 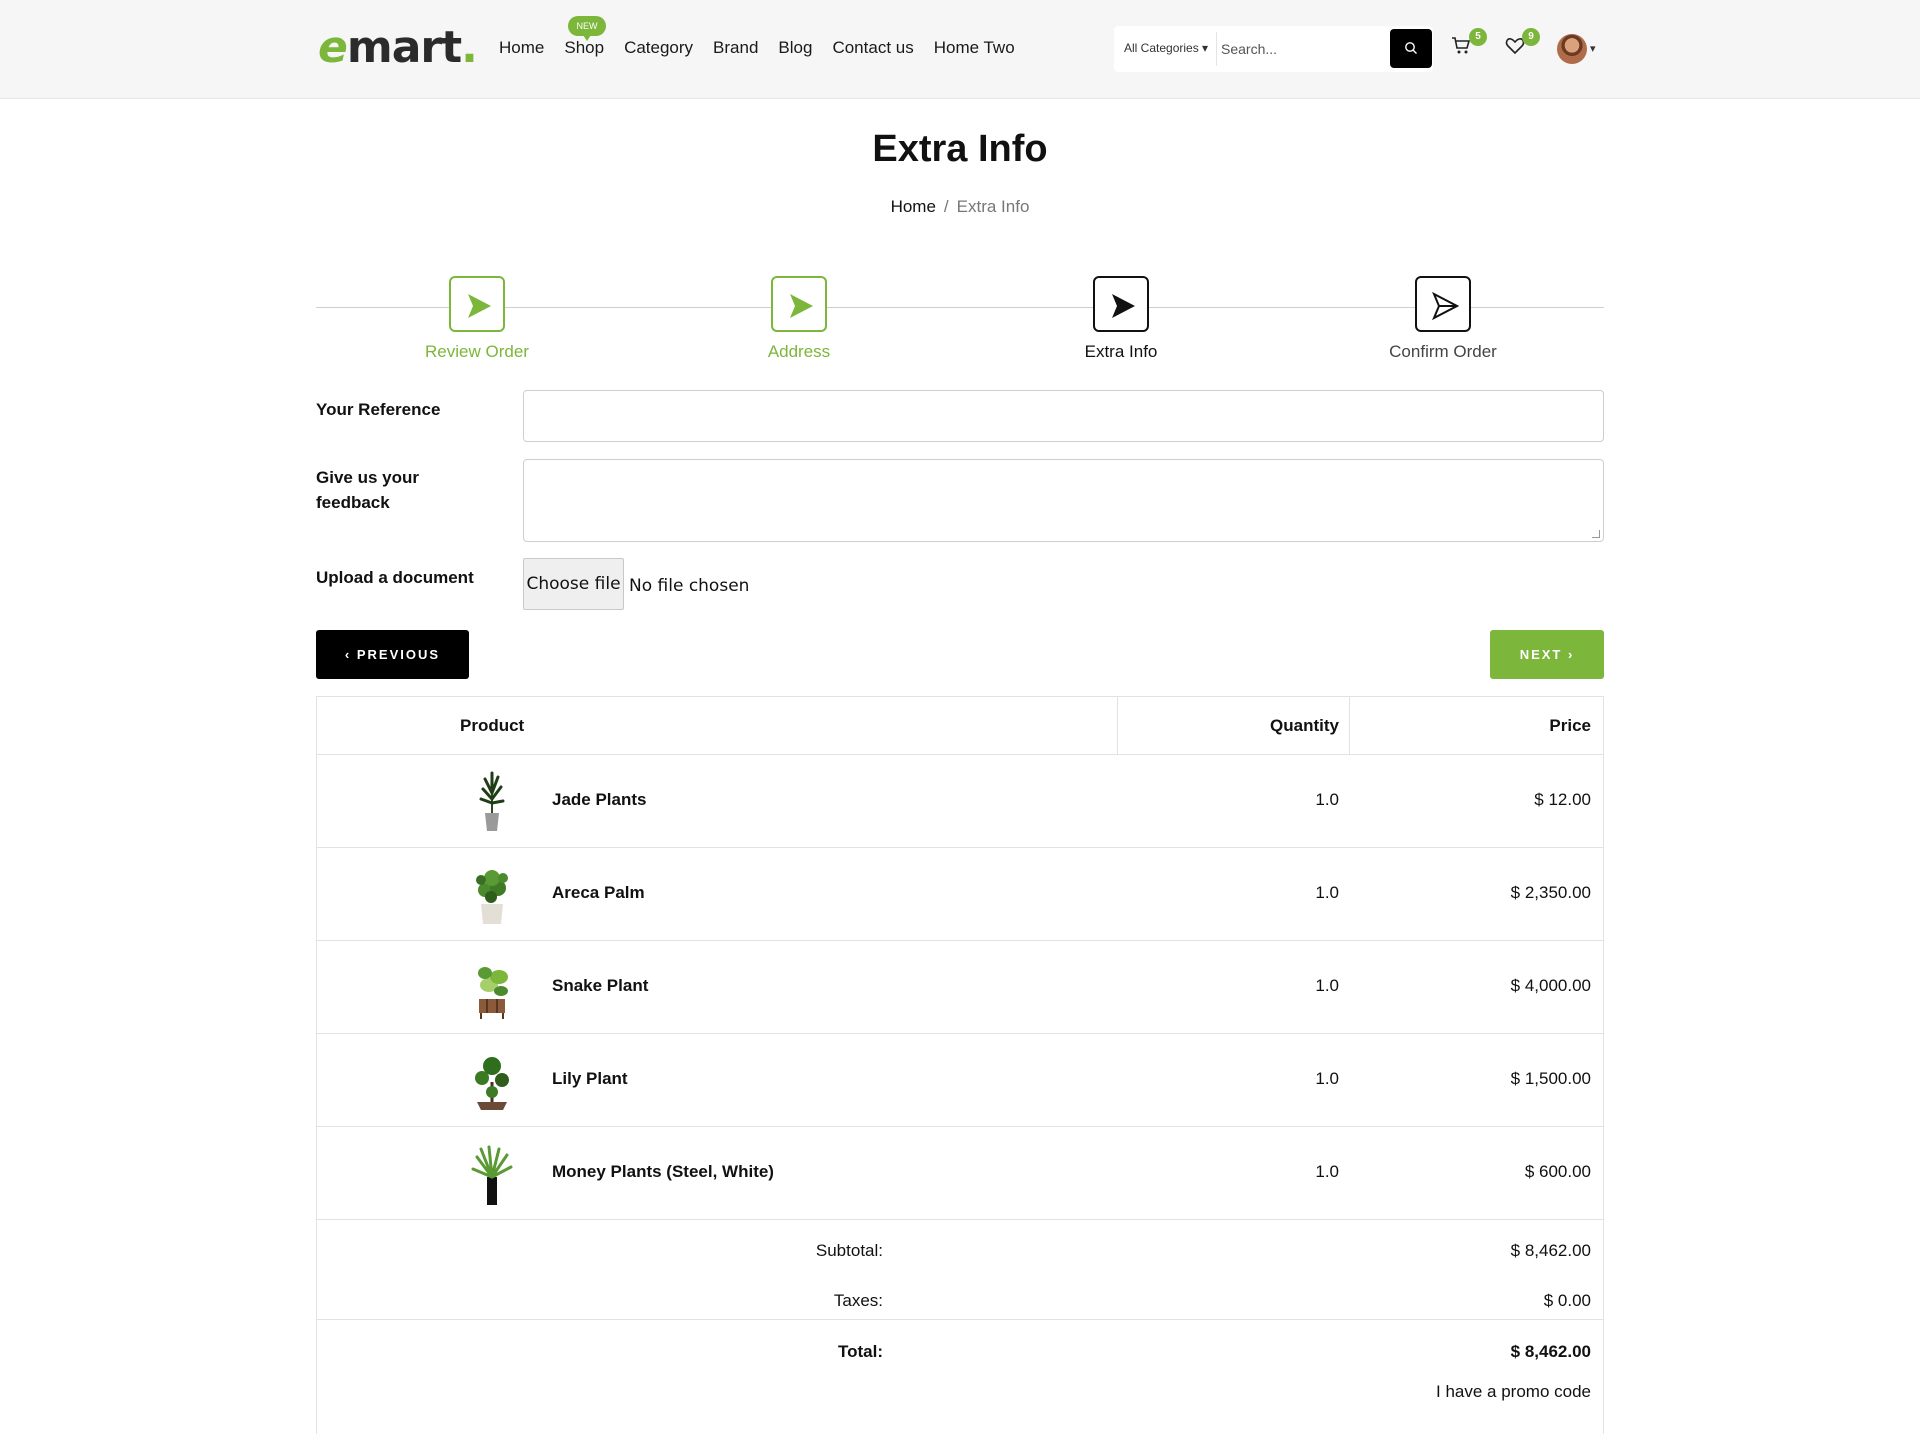 I want to click on step-confirm-order: Confirm Order, so click(x=1443, y=319).